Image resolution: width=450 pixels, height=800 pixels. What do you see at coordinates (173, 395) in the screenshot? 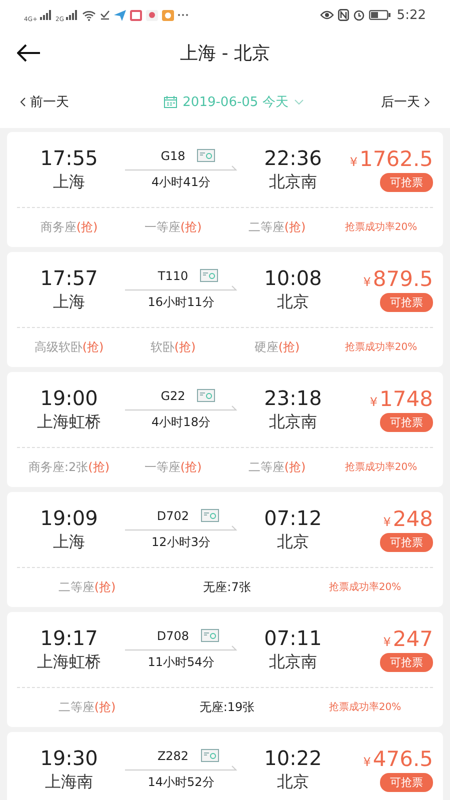
I see `train-number: G22` at bounding box center [173, 395].